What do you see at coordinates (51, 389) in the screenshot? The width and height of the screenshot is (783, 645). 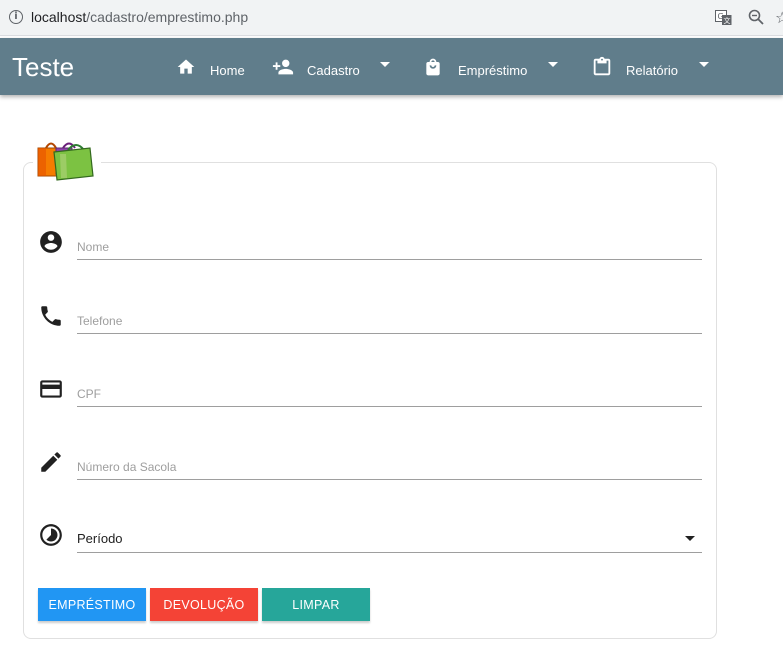 I see `credit-card-icon` at bounding box center [51, 389].